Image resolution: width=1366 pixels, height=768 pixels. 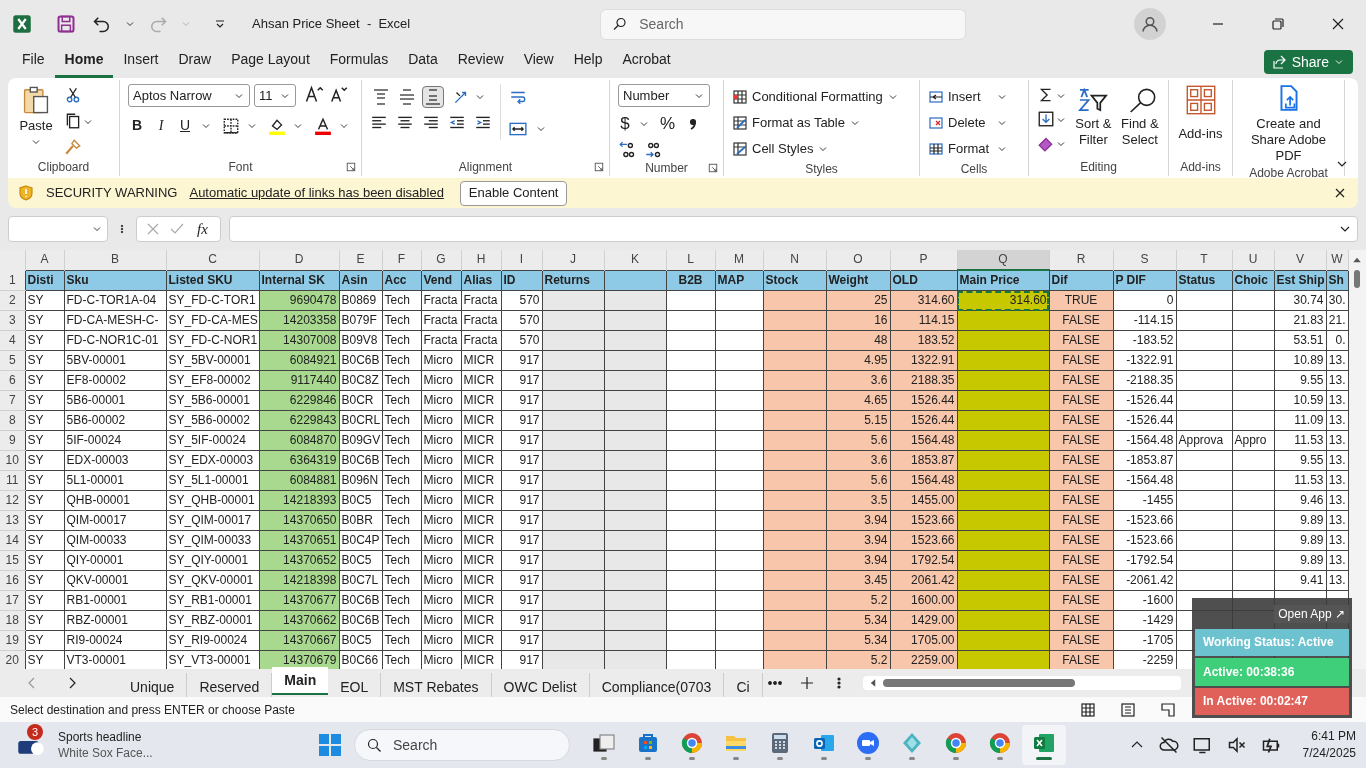 What do you see at coordinates (12, 380) in the screenshot?
I see `row-heading: 6` at bounding box center [12, 380].